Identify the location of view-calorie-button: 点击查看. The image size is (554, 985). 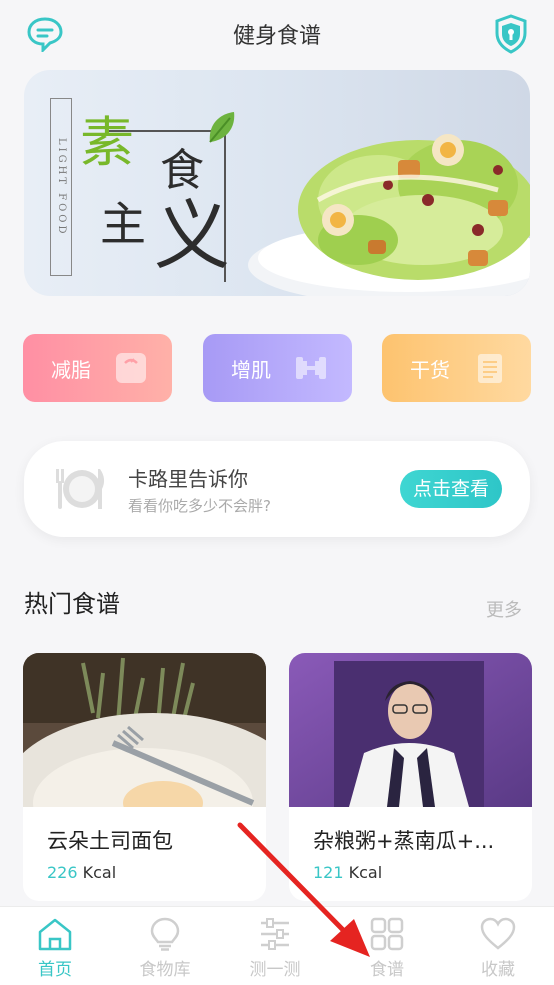
(451, 489).